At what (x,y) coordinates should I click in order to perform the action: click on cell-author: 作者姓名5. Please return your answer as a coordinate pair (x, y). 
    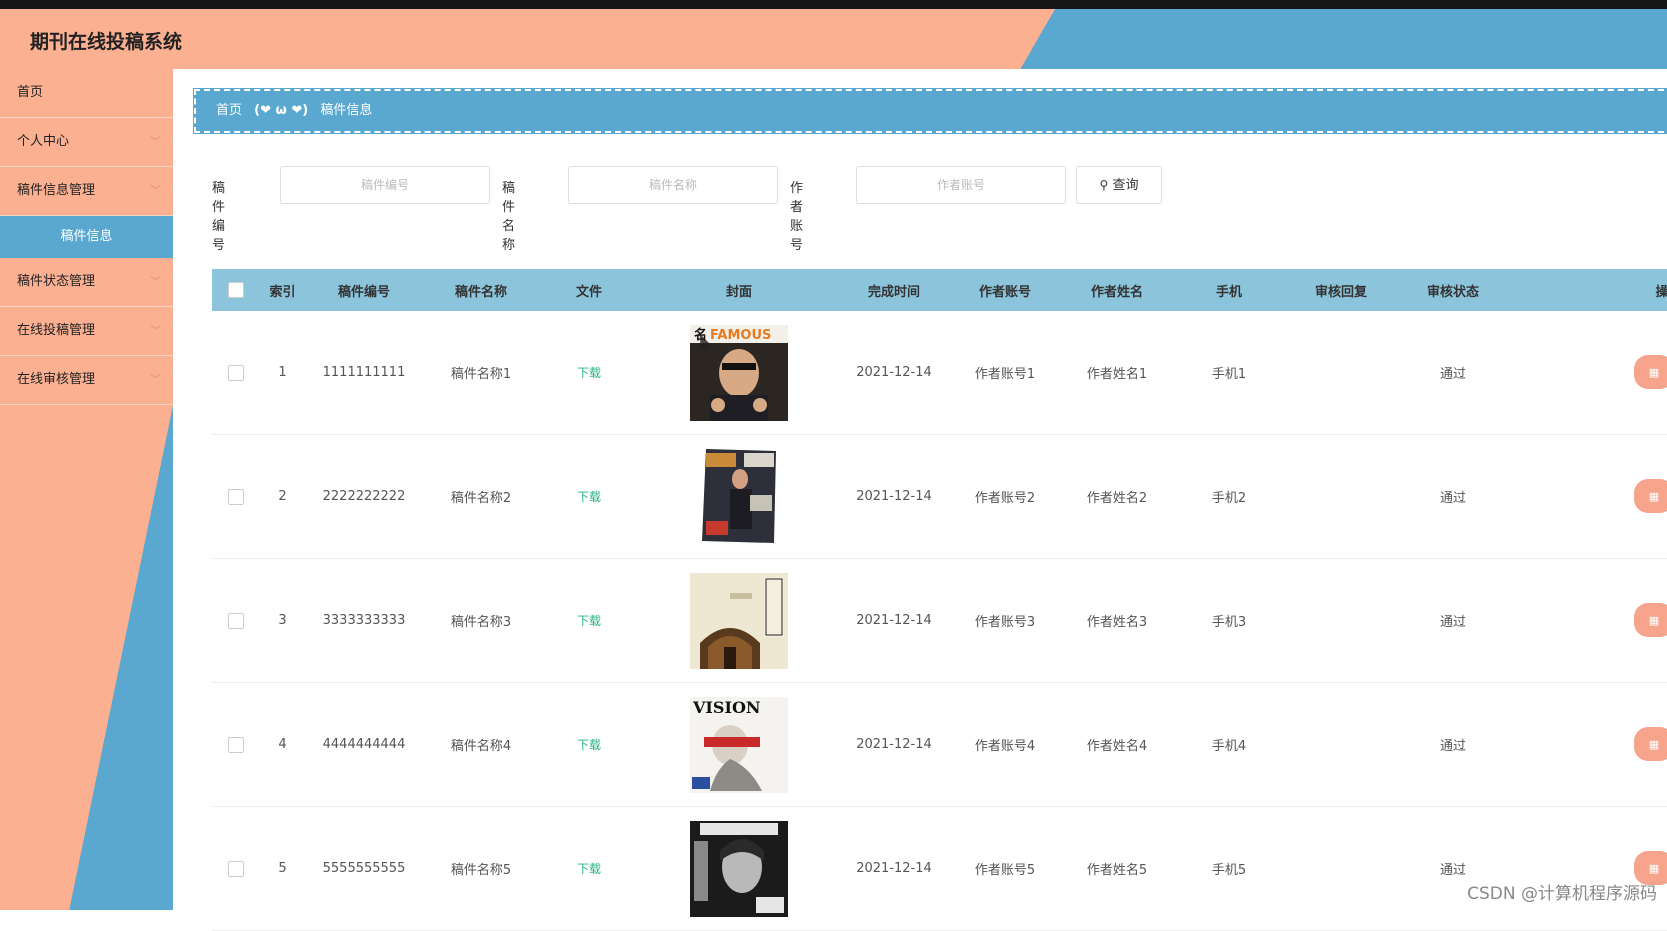
    Looking at the image, I should click on (1117, 870).